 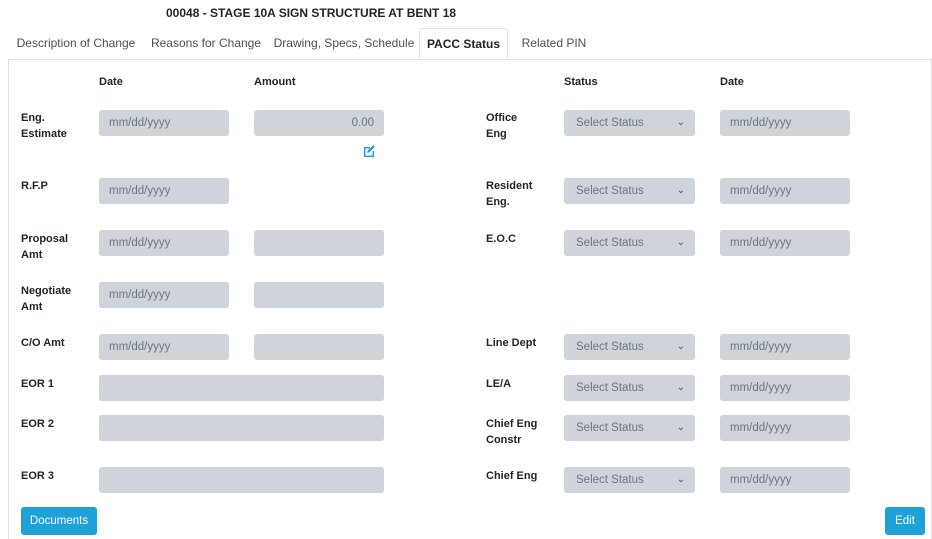 What do you see at coordinates (164, 347) in the screenshot?
I see `co-date-field: mm/dd/yyyy` at bounding box center [164, 347].